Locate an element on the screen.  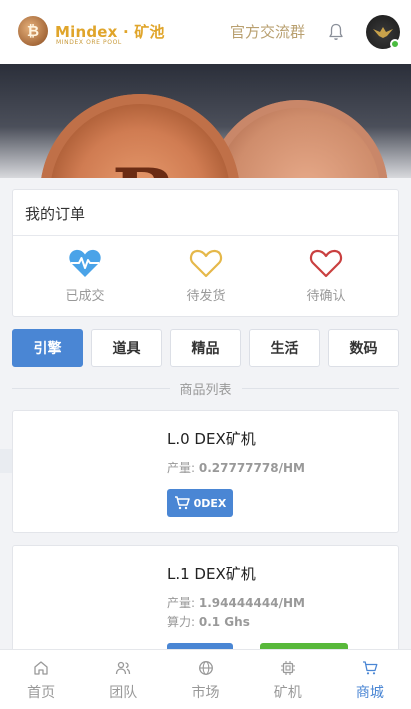
bitcoin-symbol-icon: B is located at coordinates (144, 165).